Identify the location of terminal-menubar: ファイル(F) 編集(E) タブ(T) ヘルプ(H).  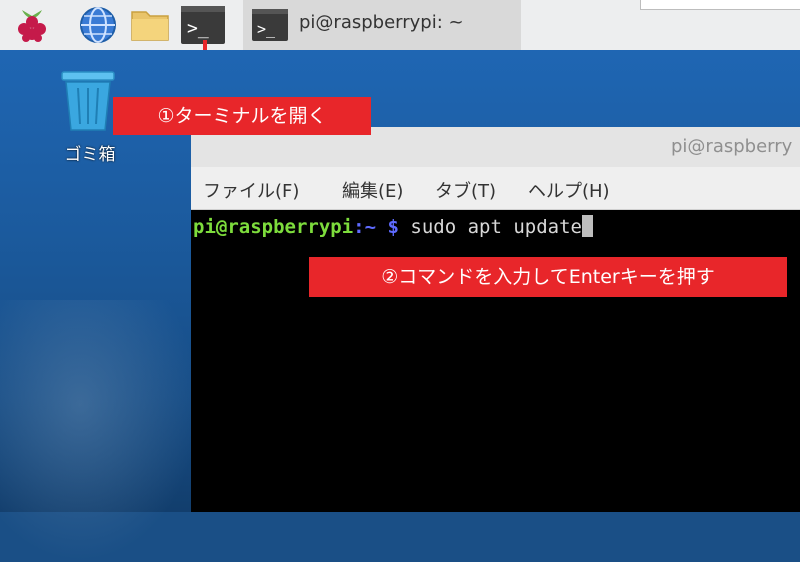
(495, 188).